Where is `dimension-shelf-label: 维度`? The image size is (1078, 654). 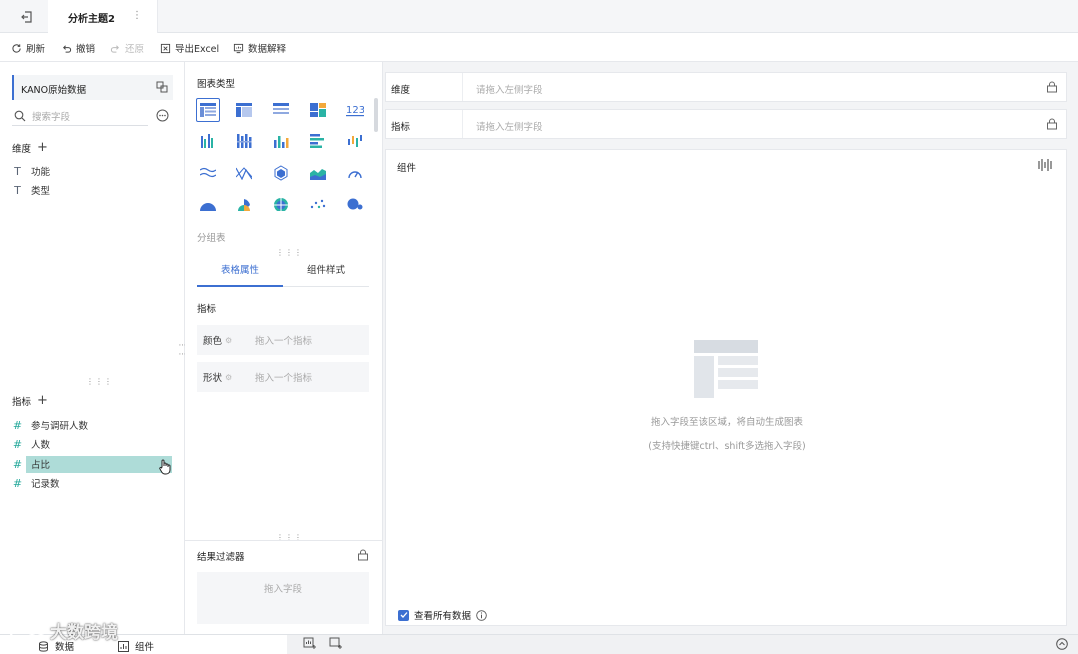 dimension-shelf-label: 维度 is located at coordinates (401, 90).